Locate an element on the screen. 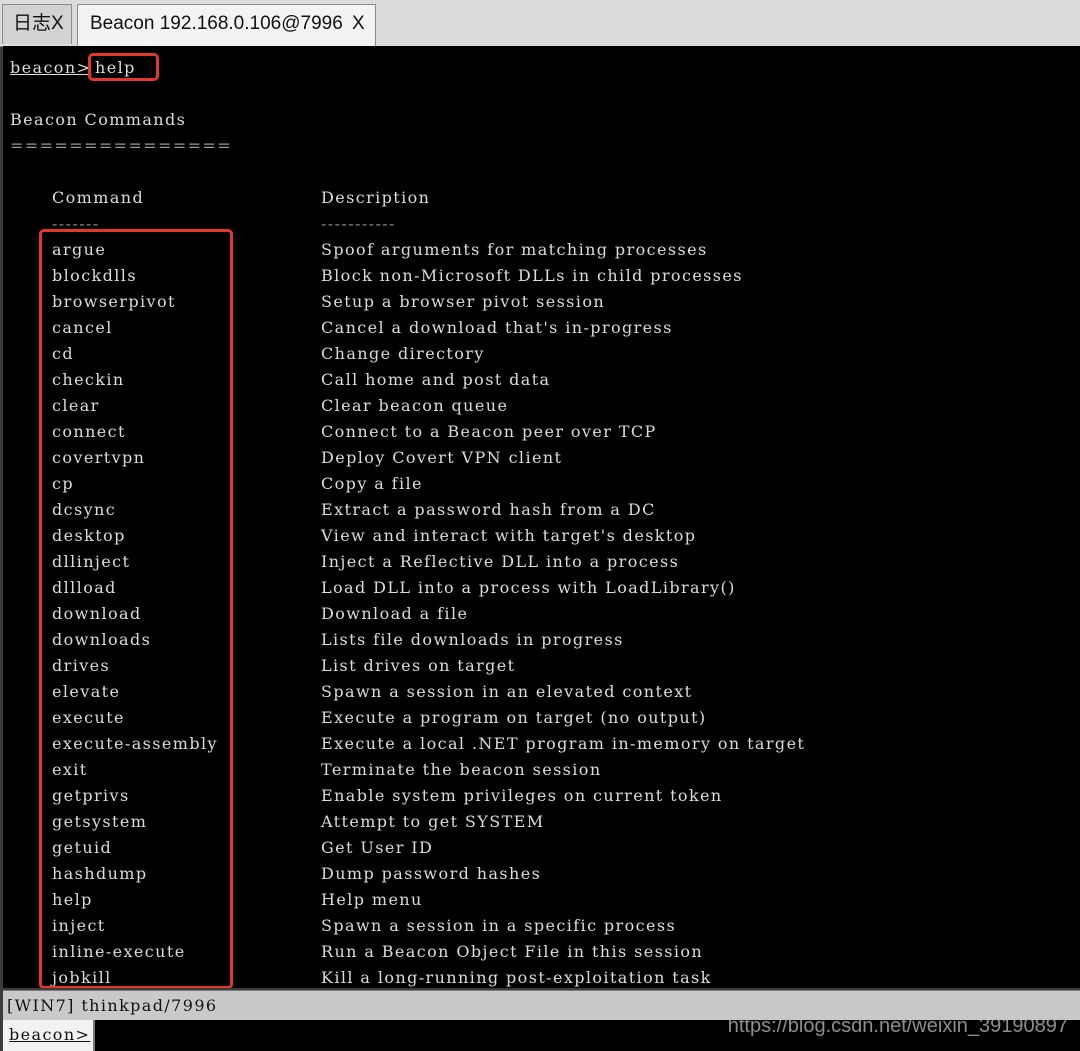  command-description: Help menu is located at coordinates (372, 899).